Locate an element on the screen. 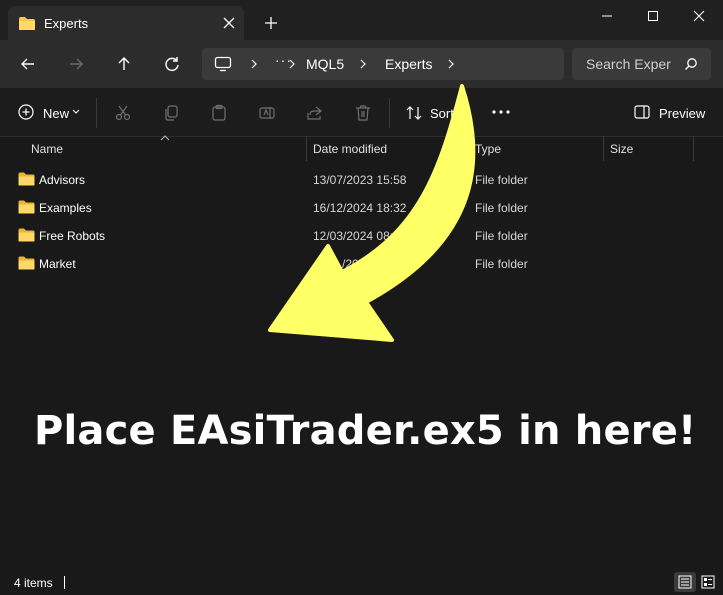 The image size is (723, 595). sort-button: Sort is located at coordinates (442, 113).